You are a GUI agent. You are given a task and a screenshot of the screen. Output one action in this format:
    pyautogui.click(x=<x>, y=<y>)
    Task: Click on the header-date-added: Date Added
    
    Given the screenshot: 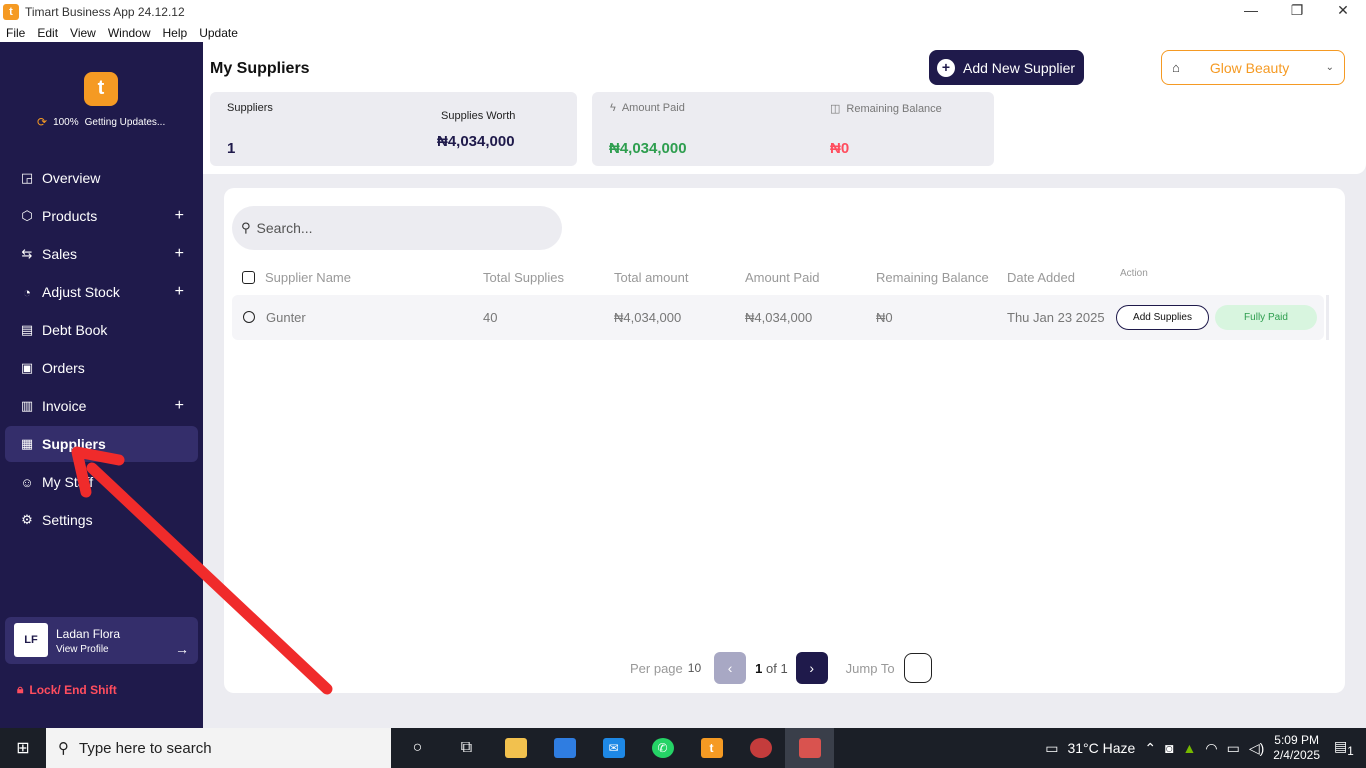 What is the action you would take?
    pyautogui.click(x=1041, y=277)
    